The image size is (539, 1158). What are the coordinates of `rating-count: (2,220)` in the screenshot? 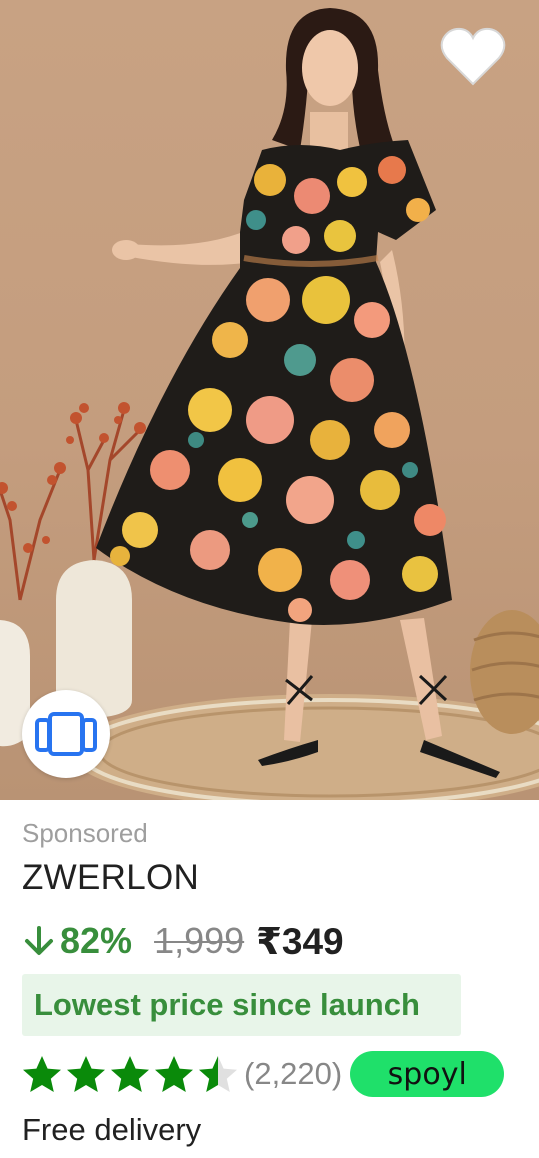 It's located at (293, 1073).